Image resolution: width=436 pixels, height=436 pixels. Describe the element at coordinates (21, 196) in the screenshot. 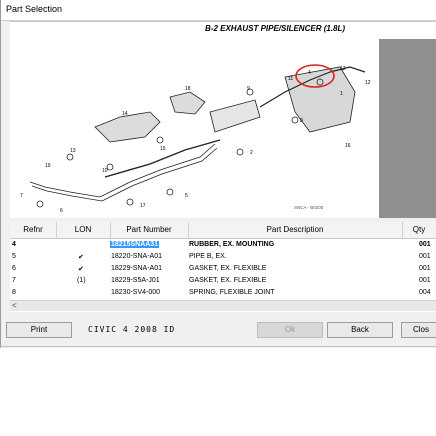

I see `callout-7: 7` at that location.